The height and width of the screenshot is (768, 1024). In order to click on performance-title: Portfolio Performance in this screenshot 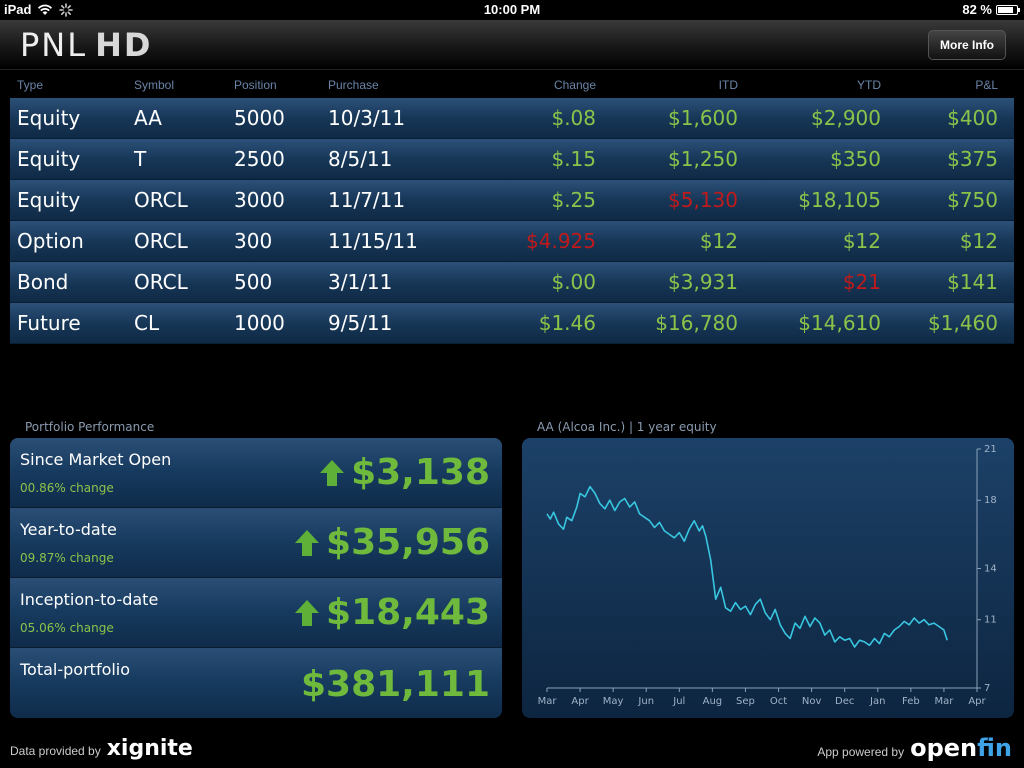, I will do `click(90, 427)`.